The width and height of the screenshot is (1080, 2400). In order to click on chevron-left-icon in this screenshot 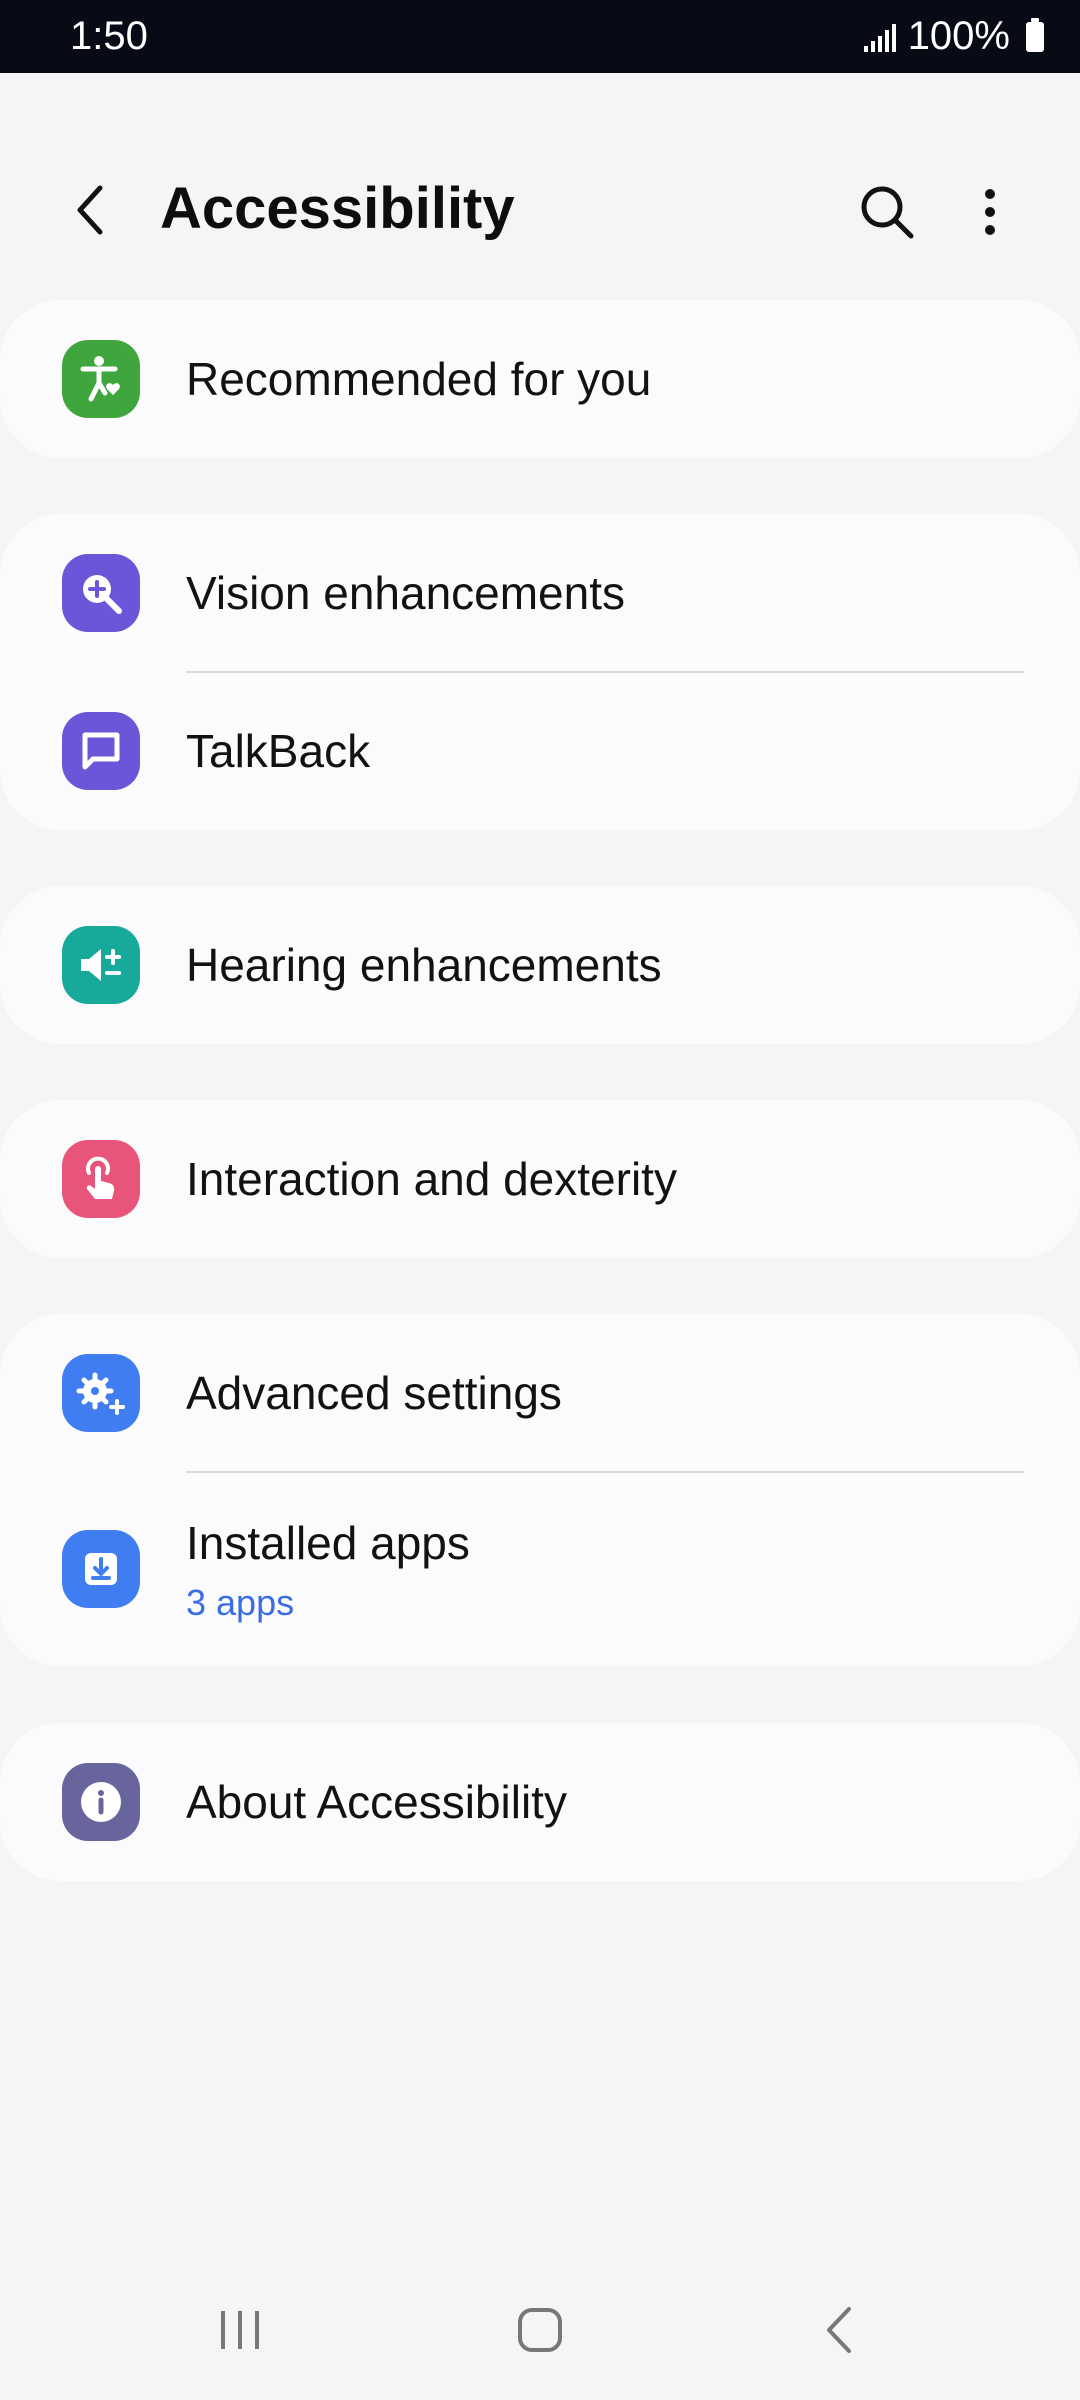, I will do `click(90, 210)`.